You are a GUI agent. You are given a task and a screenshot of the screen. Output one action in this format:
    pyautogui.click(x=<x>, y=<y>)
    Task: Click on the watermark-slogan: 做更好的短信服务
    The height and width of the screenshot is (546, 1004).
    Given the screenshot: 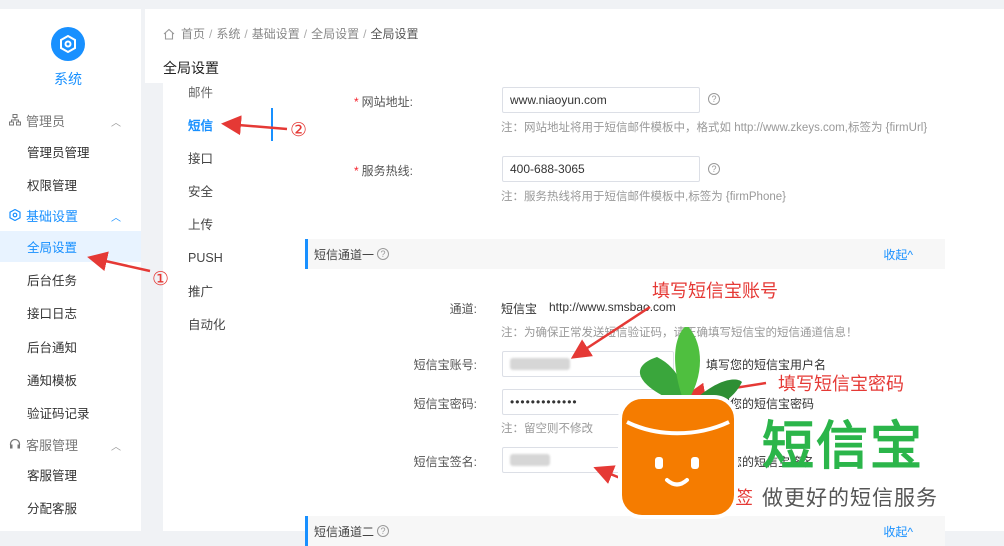 What is the action you would take?
    pyautogui.click(x=850, y=498)
    